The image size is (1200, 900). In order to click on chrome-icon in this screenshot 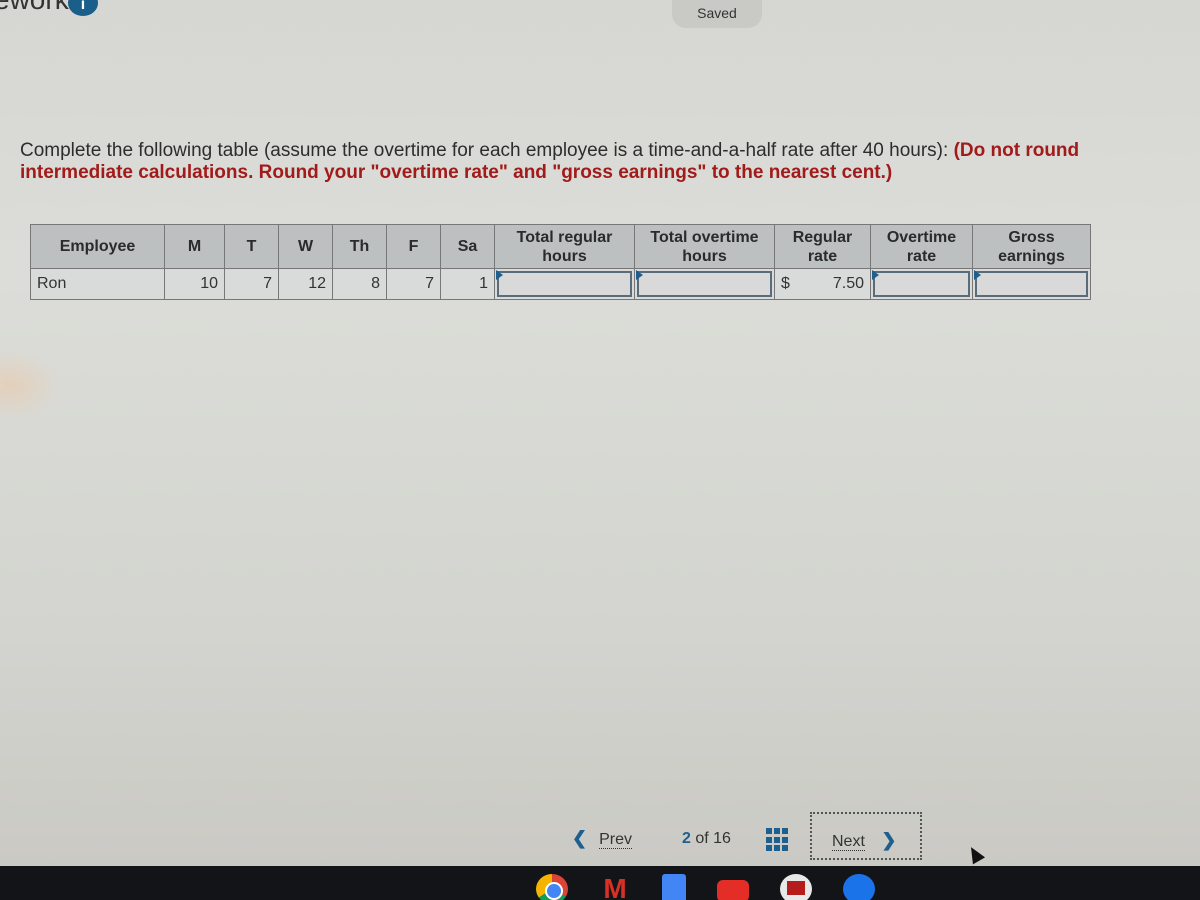, I will do `click(552, 887)`.